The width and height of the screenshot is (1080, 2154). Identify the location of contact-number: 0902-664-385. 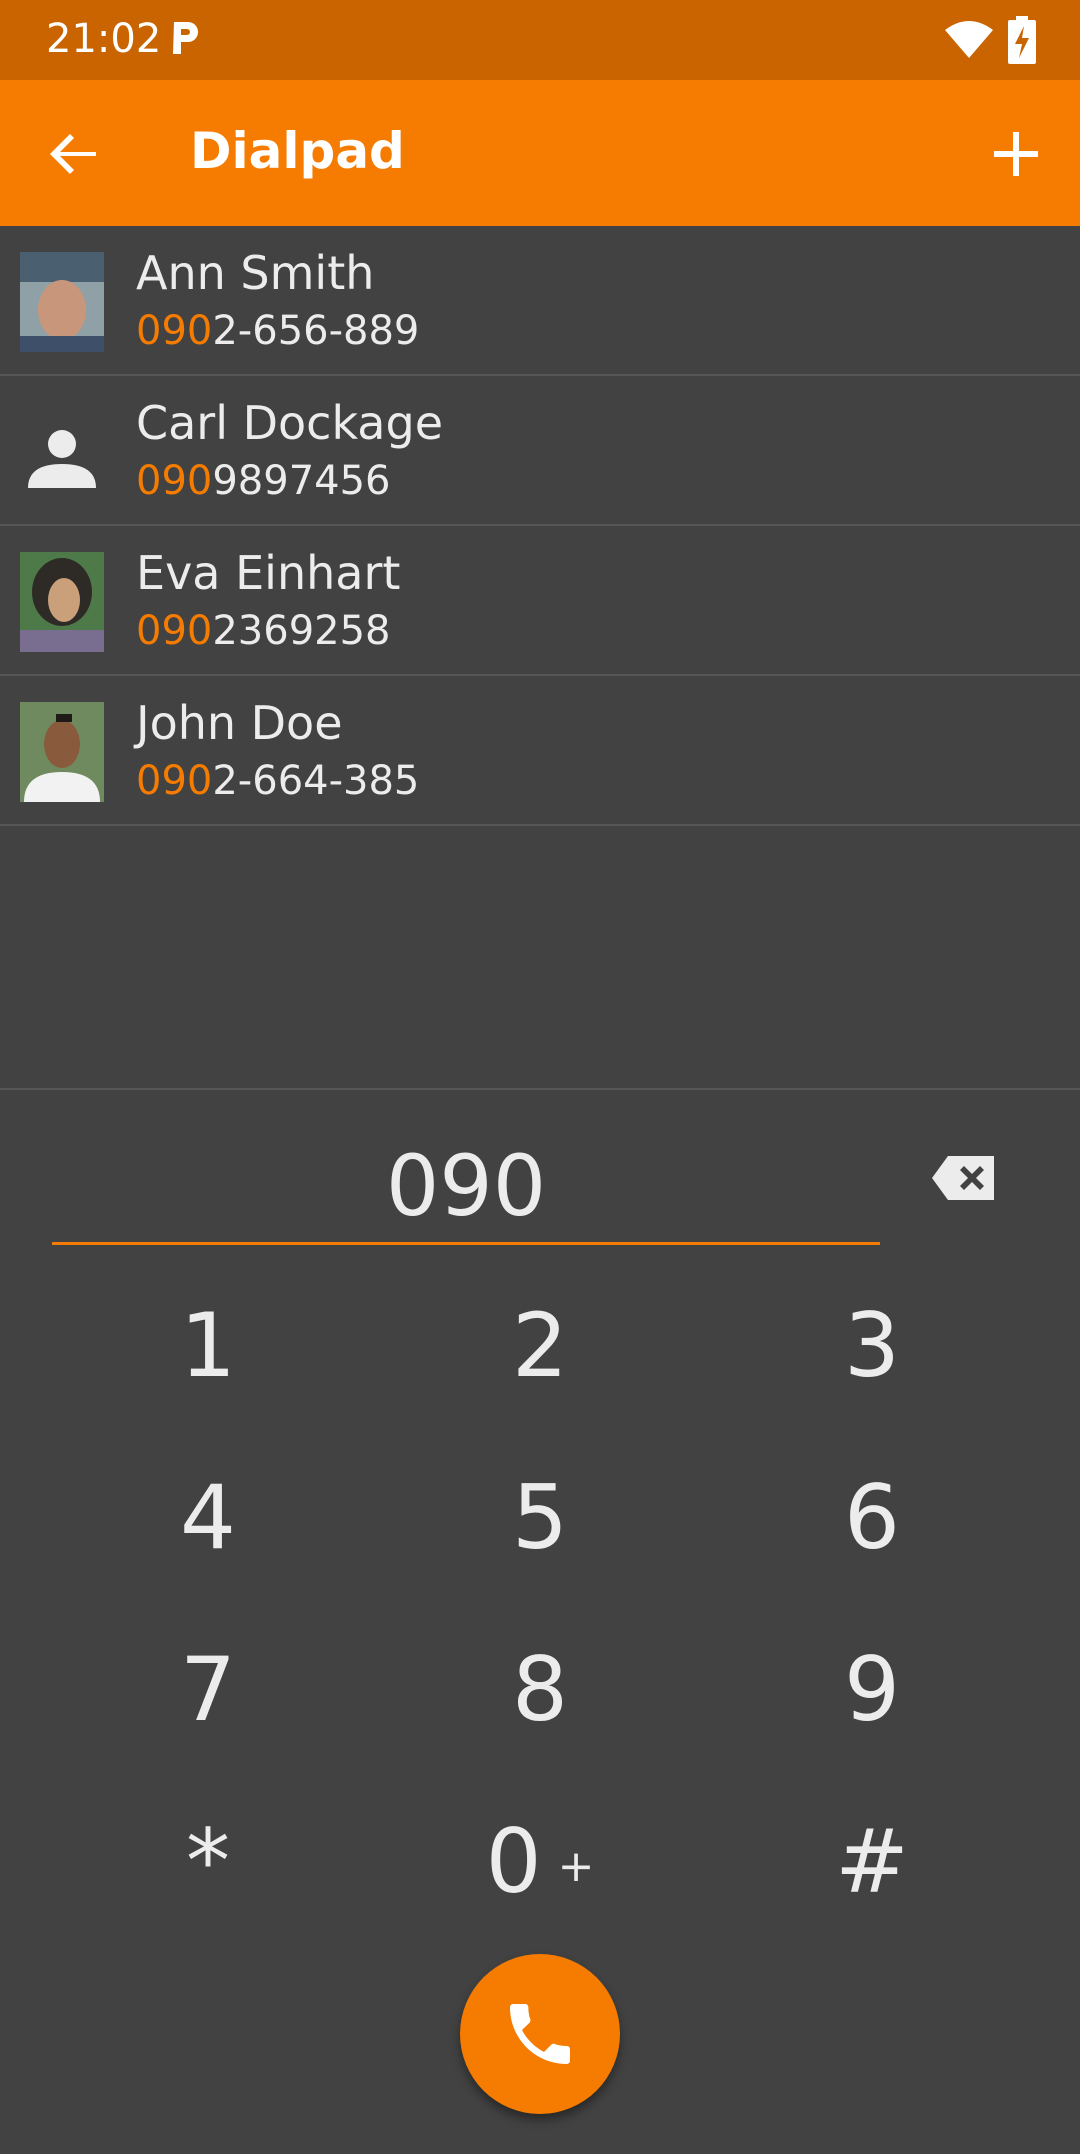
(277, 781).